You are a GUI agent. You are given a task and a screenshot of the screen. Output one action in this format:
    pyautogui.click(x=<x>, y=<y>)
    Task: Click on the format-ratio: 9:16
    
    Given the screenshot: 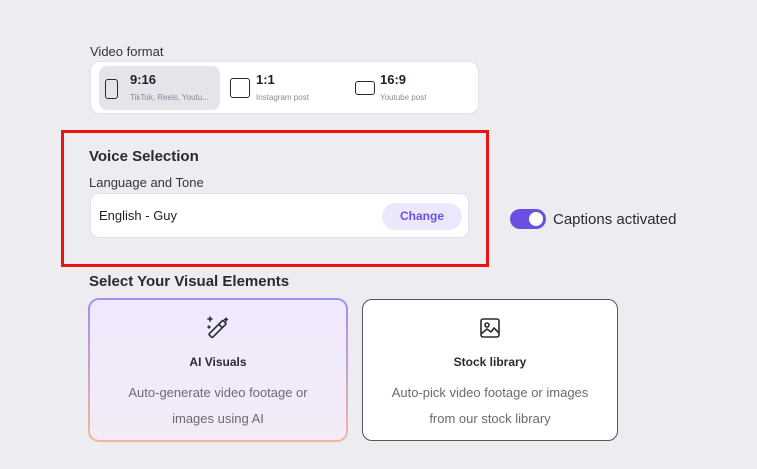 What is the action you would take?
    pyautogui.click(x=143, y=79)
    